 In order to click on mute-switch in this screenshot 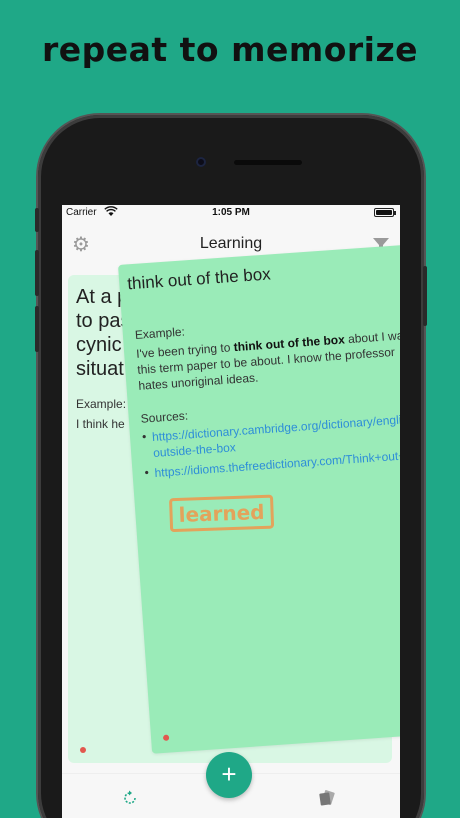, I will do `click(37, 220)`.